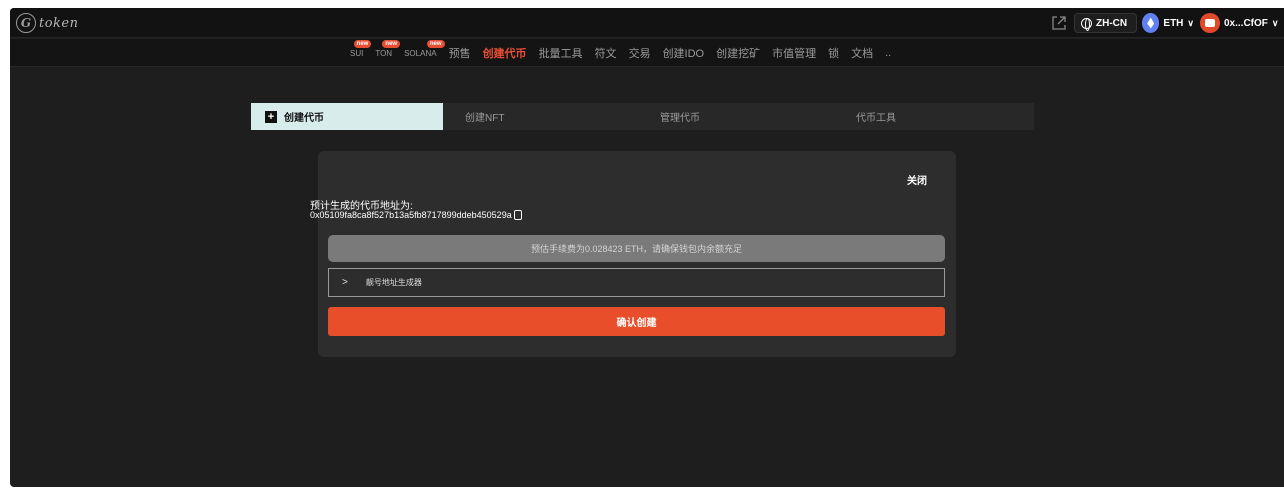 The image size is (1284, 495). I want to click on chain-selector: ETH ∨, so click(1168, 23).